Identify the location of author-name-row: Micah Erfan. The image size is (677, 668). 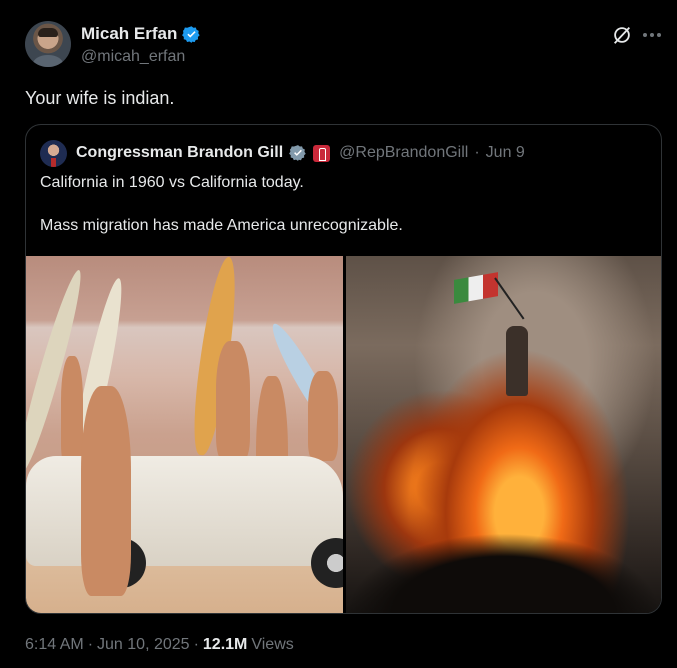
(141, 34).